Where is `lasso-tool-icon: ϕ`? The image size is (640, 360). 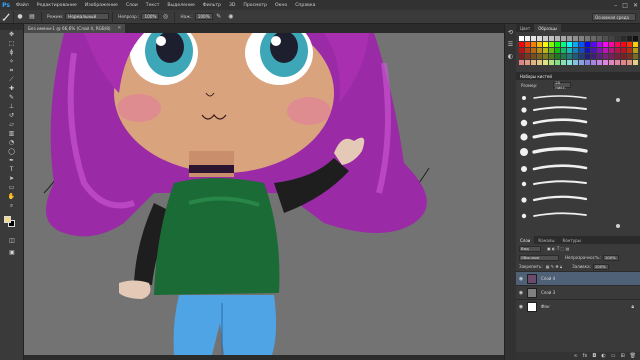 lasso-tool-icon: ϕ is located at coordinates (12, 52).